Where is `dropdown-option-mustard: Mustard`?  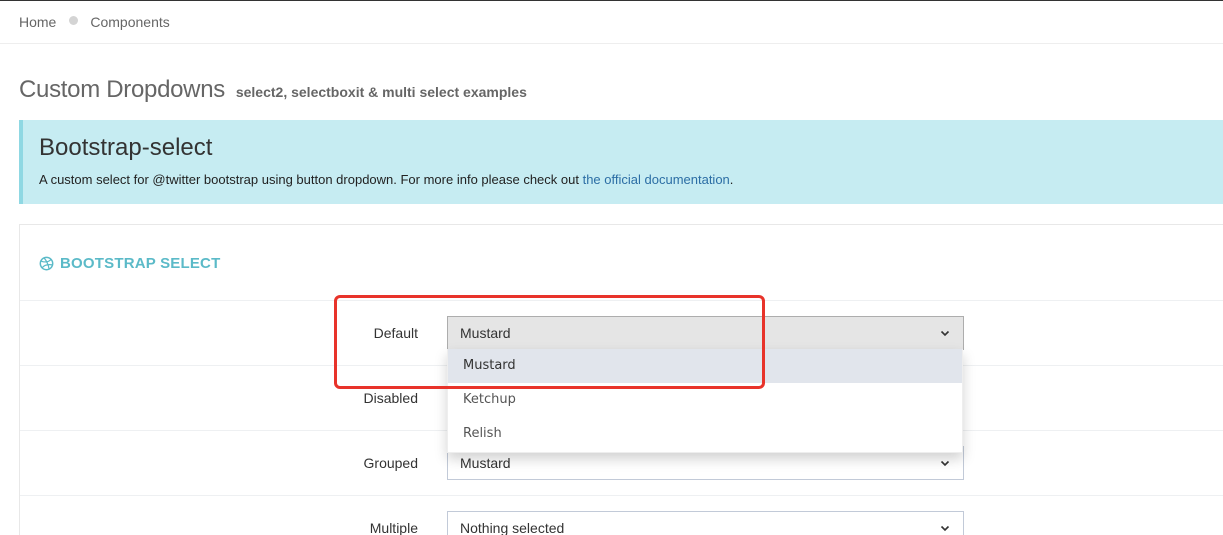 dropdown-option-mustard: Mustard is located at coordinates (705, 366).